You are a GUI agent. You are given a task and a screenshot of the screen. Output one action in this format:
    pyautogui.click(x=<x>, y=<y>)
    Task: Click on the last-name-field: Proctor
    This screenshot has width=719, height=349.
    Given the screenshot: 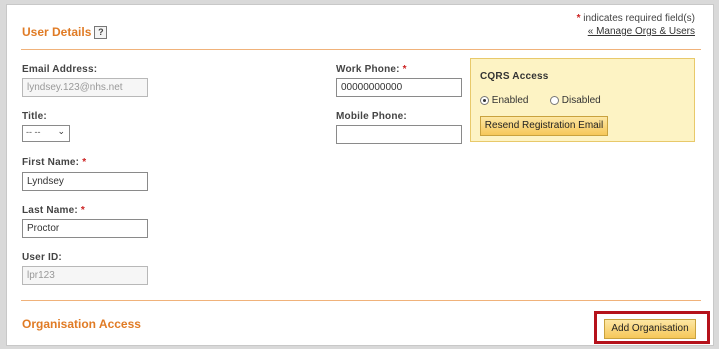 What is the action you would take?
    pyautogui.click(x=85, y=228)
    